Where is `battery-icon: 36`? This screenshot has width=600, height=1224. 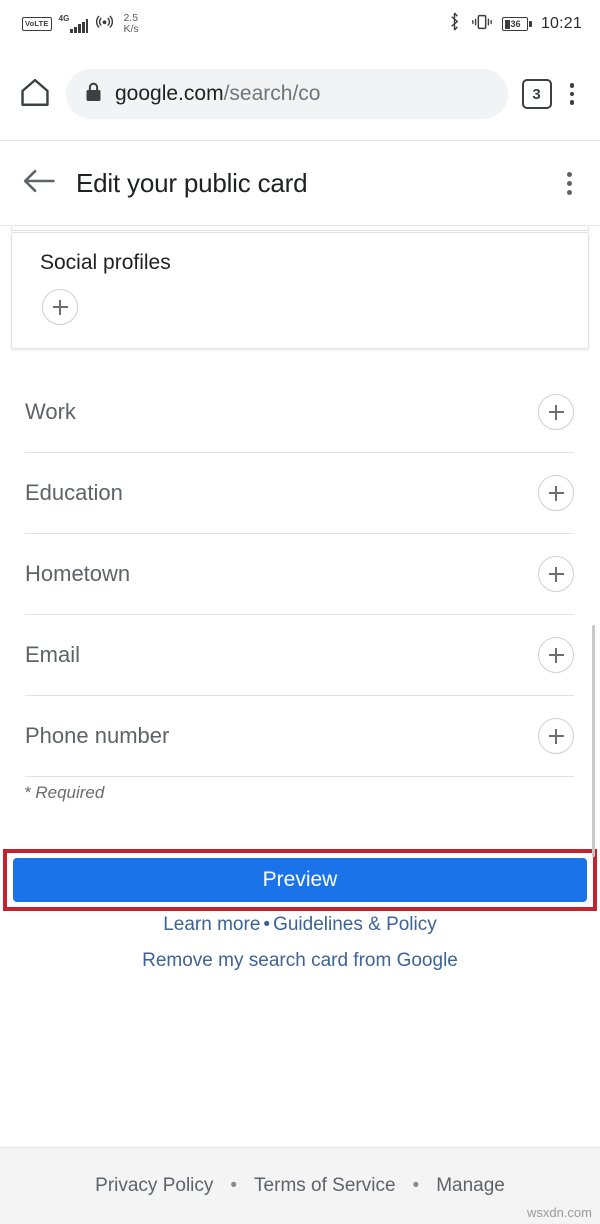 battery-icon: 36 is located at coordinates (517, 24).